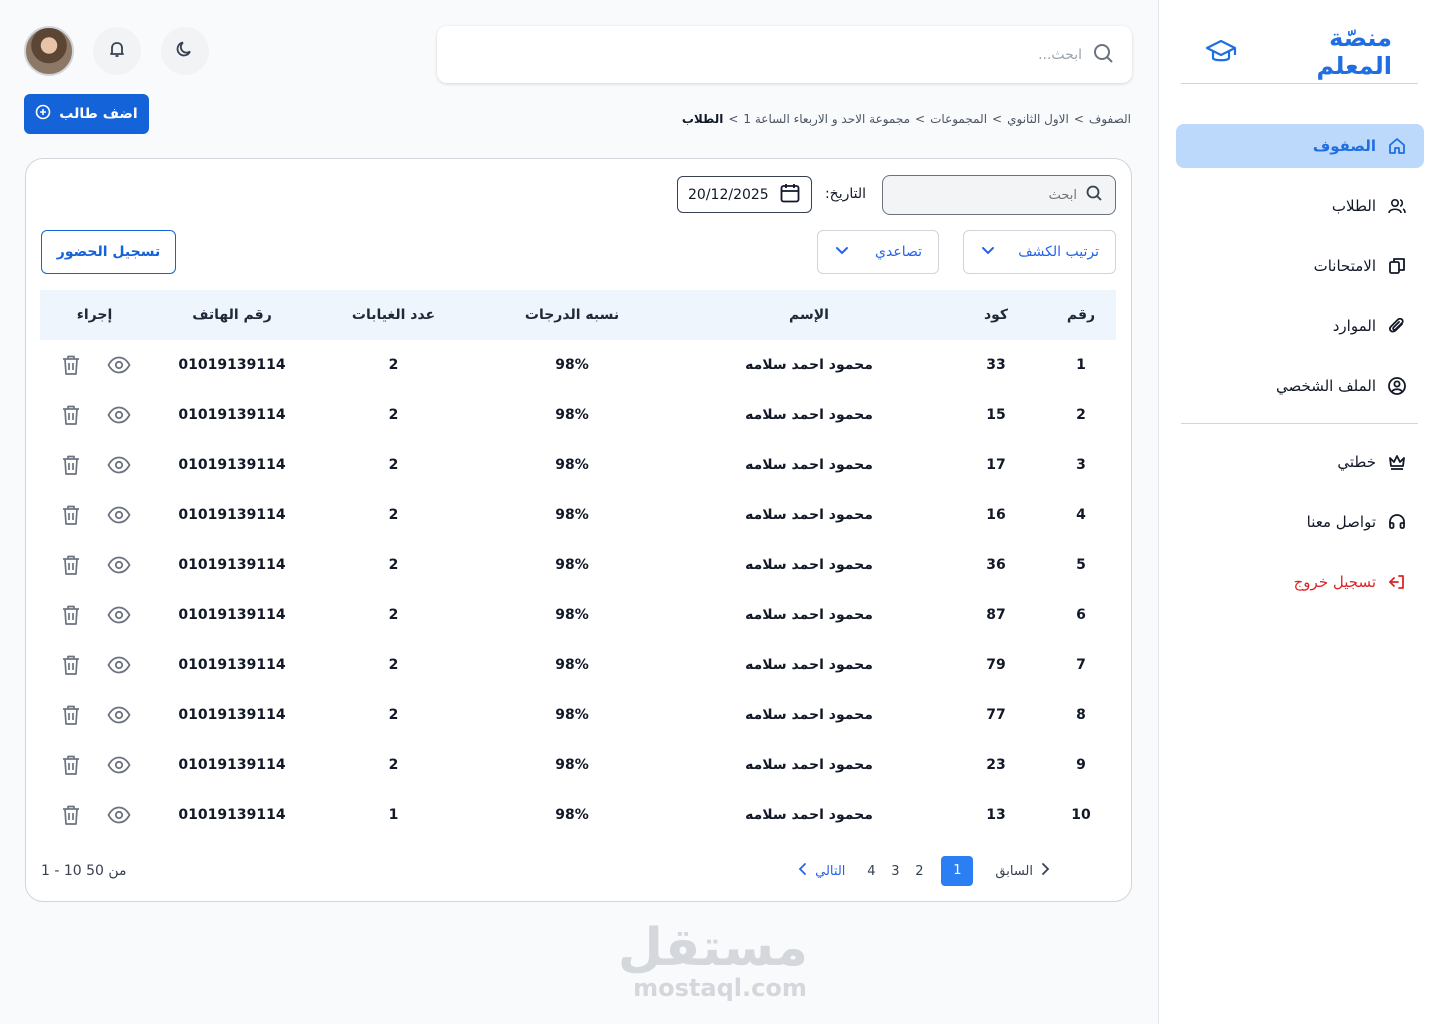 The height and width of the screenshot is (1024, 1440). Describe the element at coordinates (232, 515) in the screenshot. I see `cell-phone: 01019139114` at that location.